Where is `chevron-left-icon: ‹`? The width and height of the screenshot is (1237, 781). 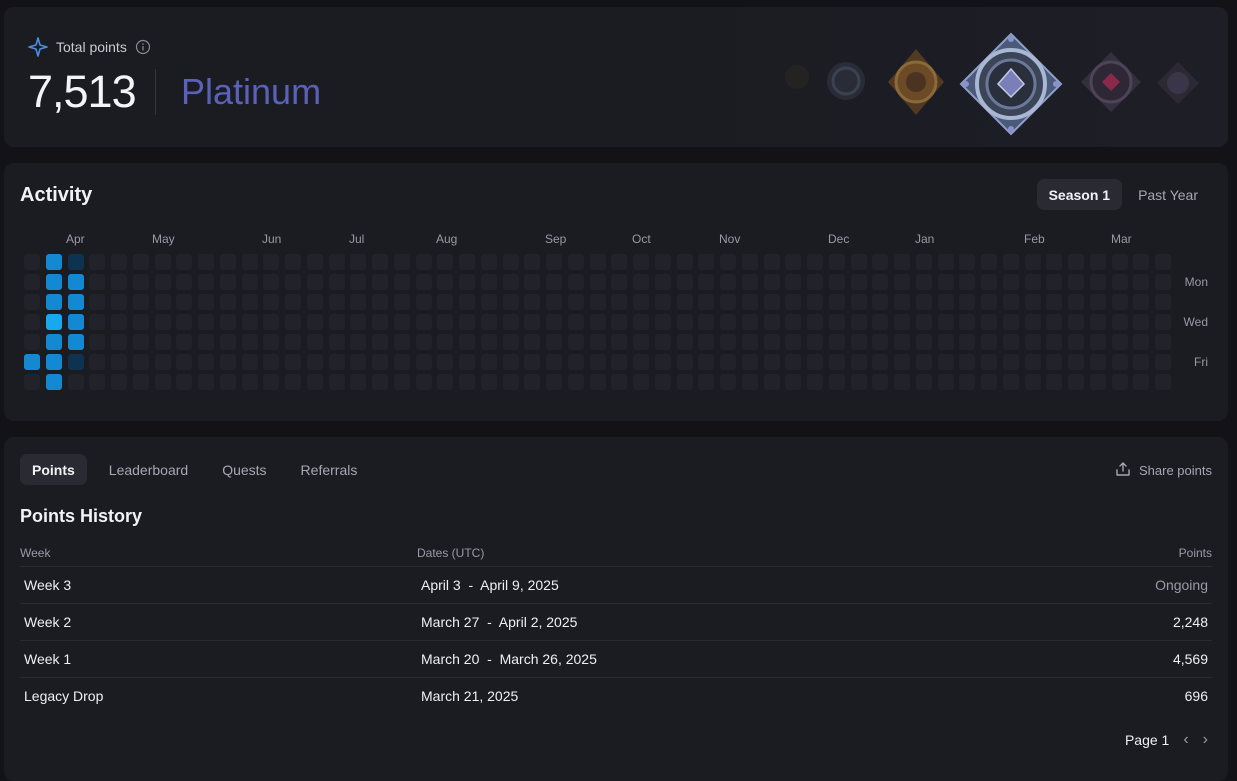 chevron-left-icon: ‹ is located at coordinates (1185, 740).